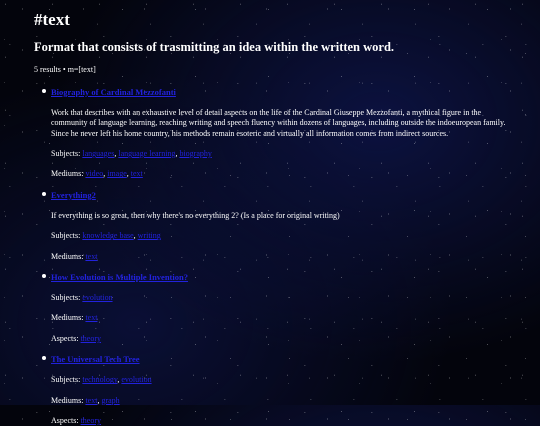 This screenshot has height=426, width=540. I want to click on medium-link: video, so click(94, 173).